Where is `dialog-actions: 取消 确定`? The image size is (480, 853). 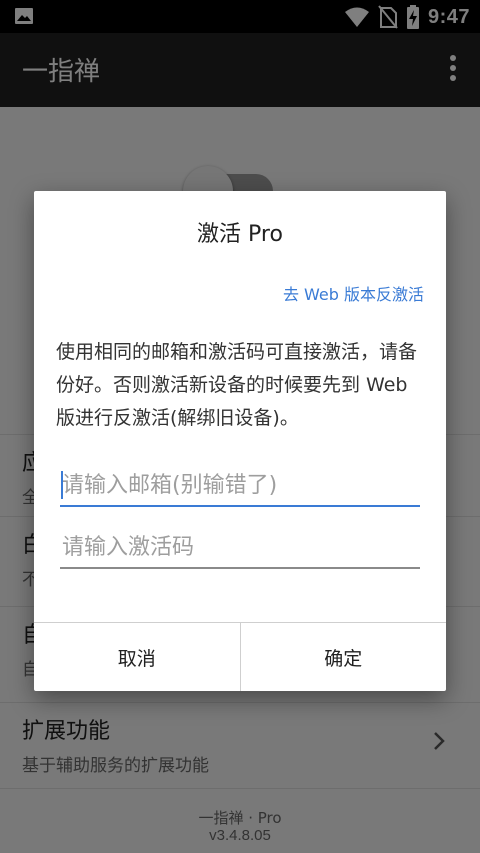
dialog-actions: 取消 确定 is located at coordinates (240, 656).